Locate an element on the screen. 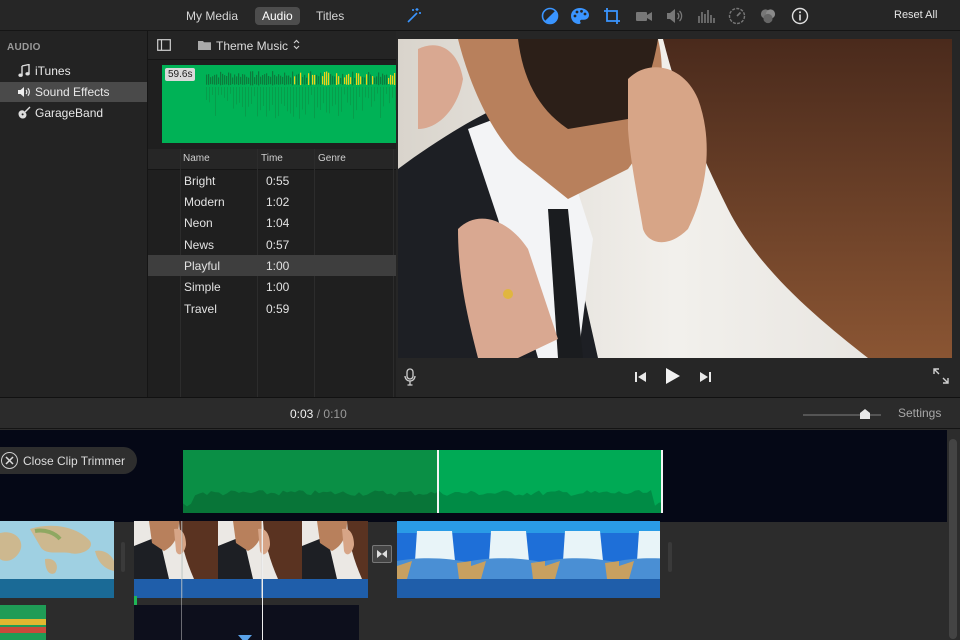 Image resolution: width=960 pixels, height=640 pixels. map-video-clip is located at coordinates (57, 559).